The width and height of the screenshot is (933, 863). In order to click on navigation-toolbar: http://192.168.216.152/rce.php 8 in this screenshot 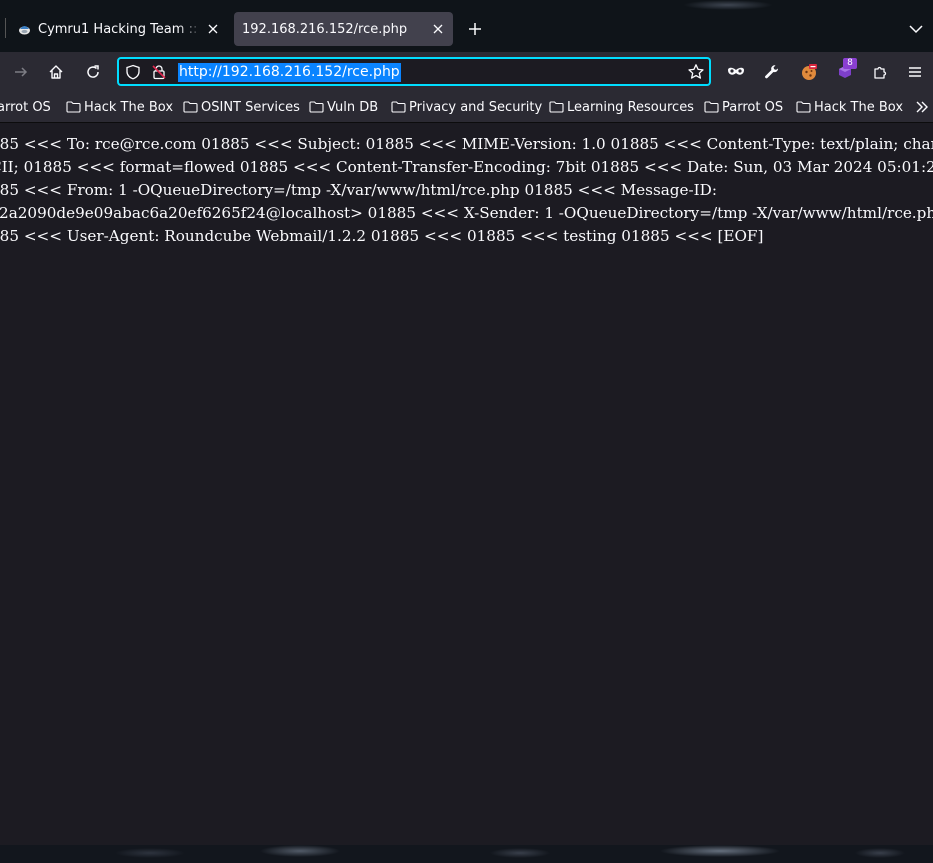, I will do `click(466, 72)`.